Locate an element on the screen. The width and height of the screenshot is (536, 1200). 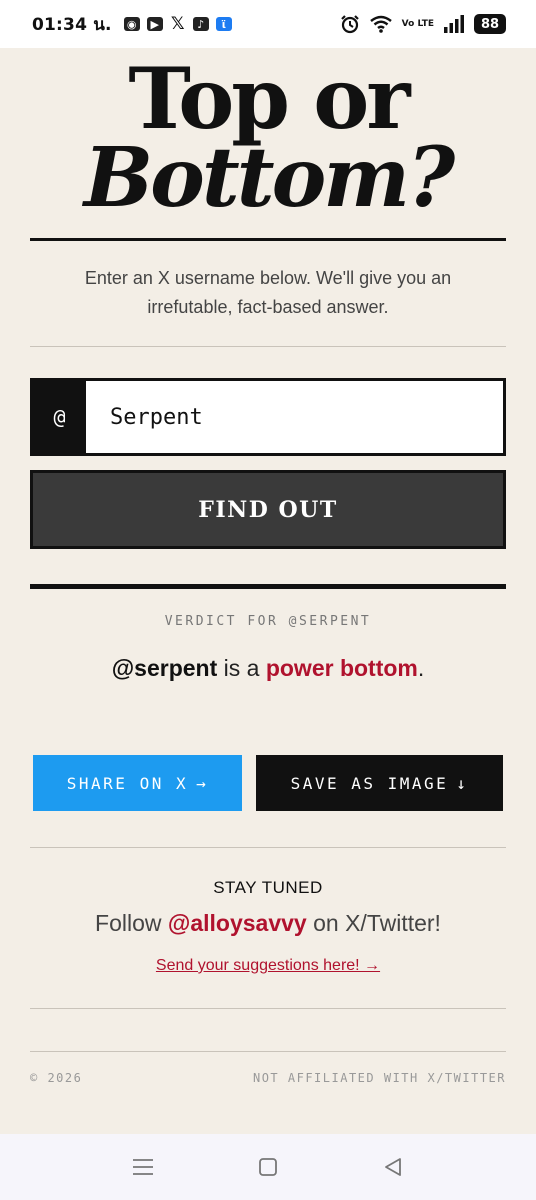
at-prefix: @ is located at coordinates (59, 417).